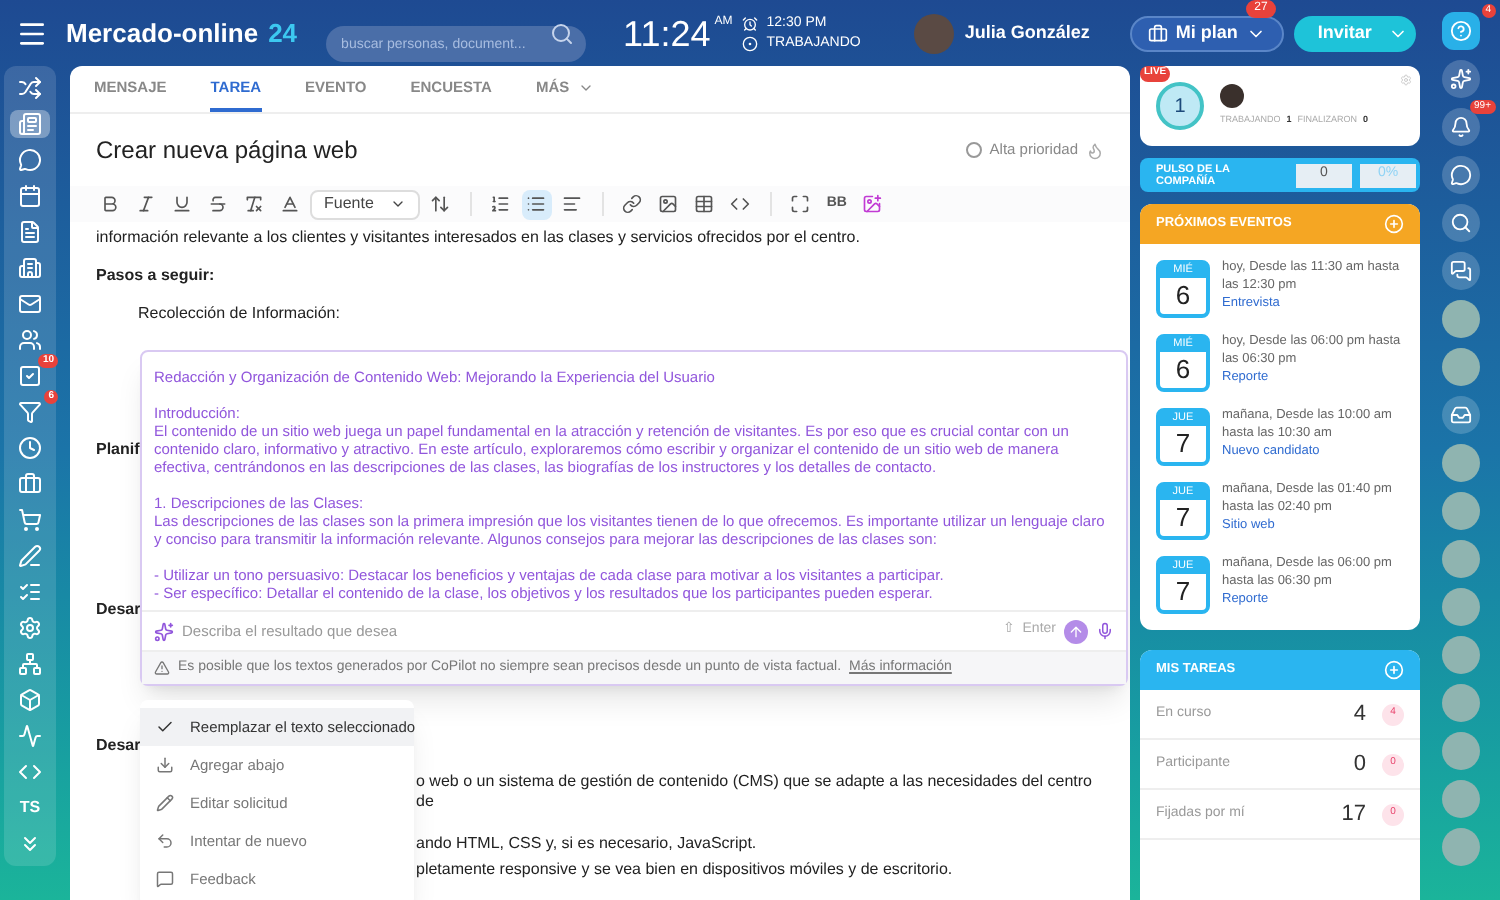 The image size is (1500, 900). What do you see at coordinates (30, 520) in the screenshot?
I see `cart-icon` at bounding box center [30, 520].